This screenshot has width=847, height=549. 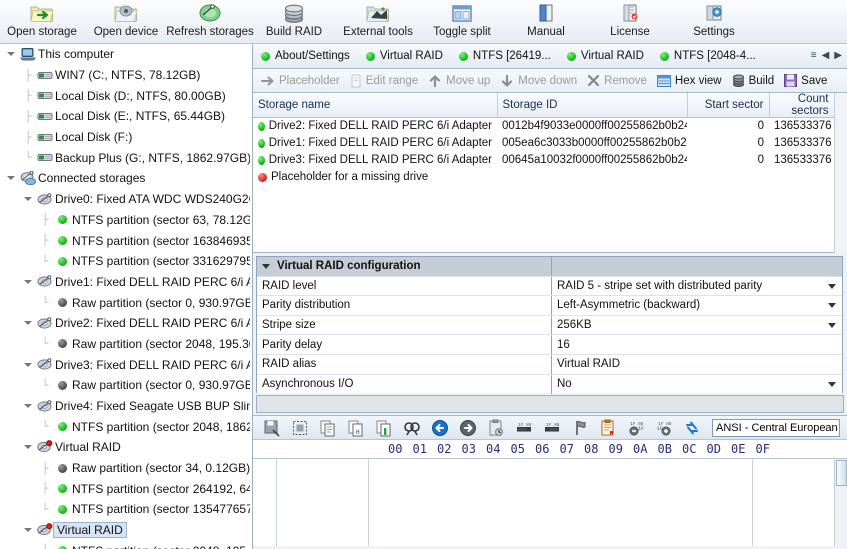 What do you see at coordinates (126, 344) in the screenshot?
I see `tree-item-raw-partition-sector-2048-195-30gb: └ Raw partition (sector 2048, 195.30GB)` at bounding box center [126, 344].